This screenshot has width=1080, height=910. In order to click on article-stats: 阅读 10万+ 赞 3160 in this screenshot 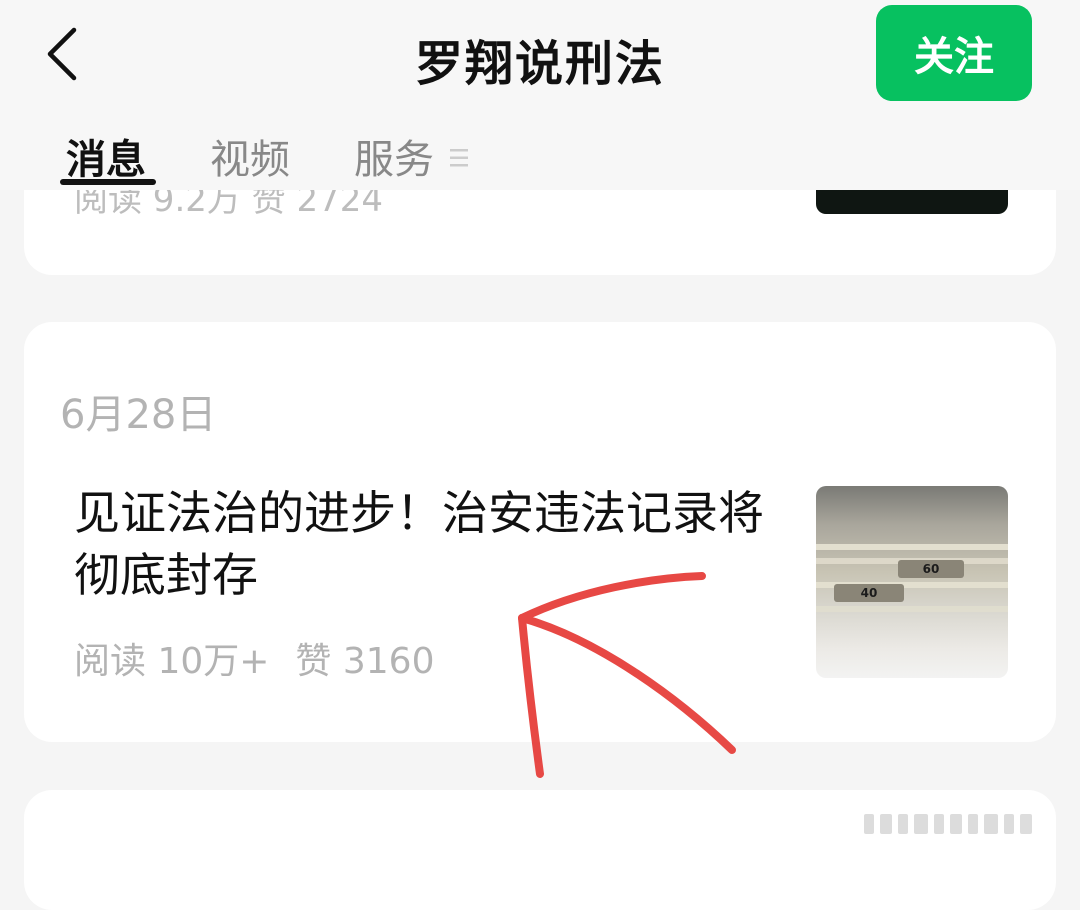, I will do `click(254, 658)`.